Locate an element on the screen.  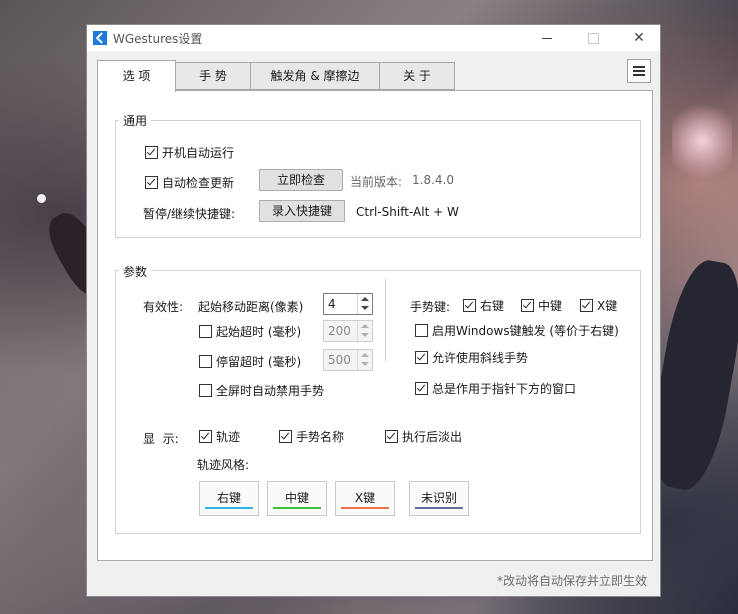
gesture-name-checkbox: 手势名称 is located at coordinates (311, 436).